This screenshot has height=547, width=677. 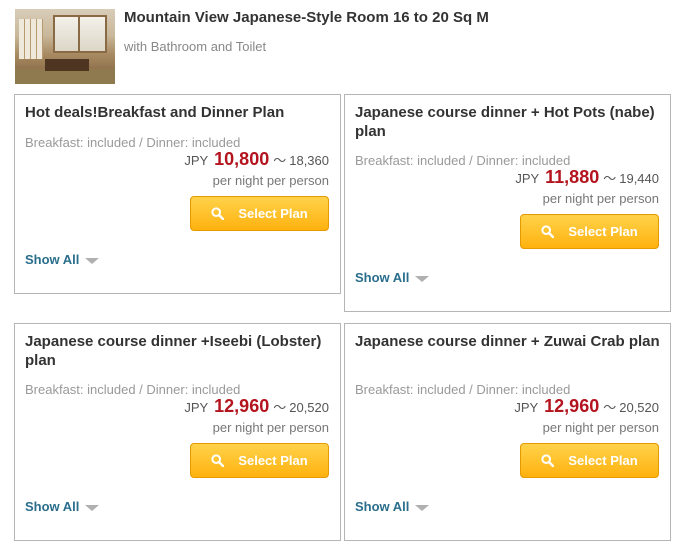 I want to click on plan-price: 11,880, so click(x=572, y=177).